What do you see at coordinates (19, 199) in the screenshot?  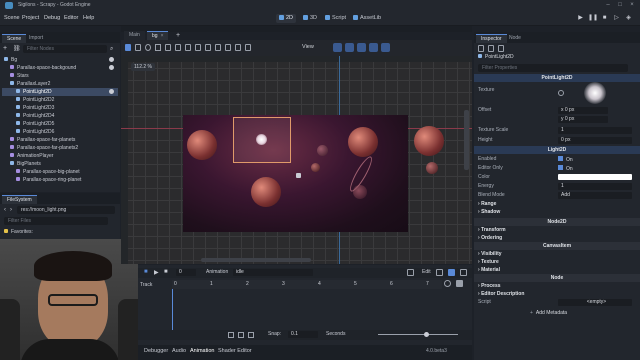 I see `tab-filesystem: FileSystem` at bounding box center [19, 199].